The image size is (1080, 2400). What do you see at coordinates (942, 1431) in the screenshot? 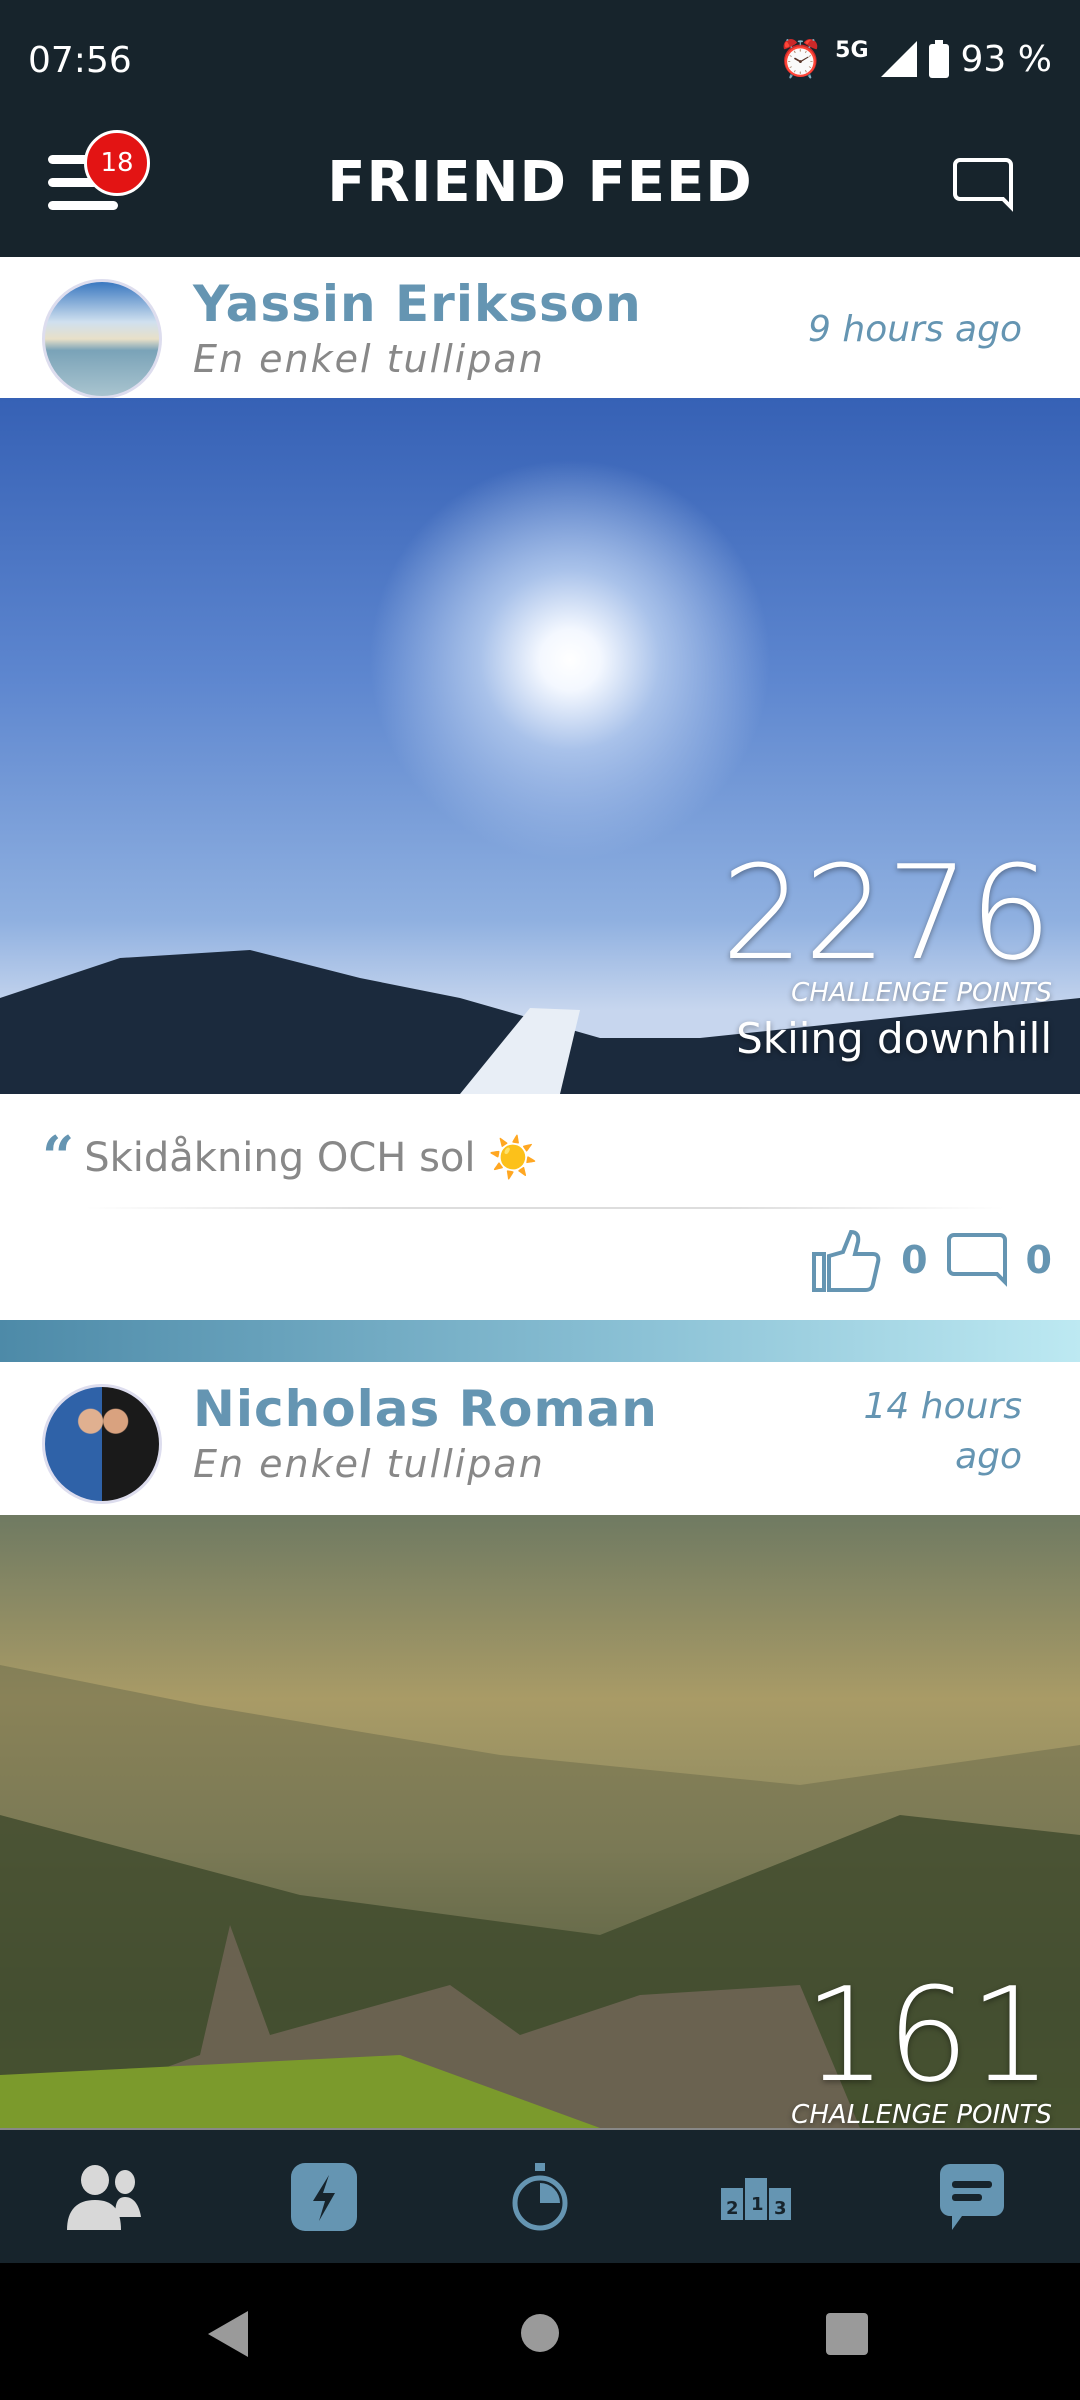
I see `post-time: 14 hours ago` at bounding box center [942, 1431].